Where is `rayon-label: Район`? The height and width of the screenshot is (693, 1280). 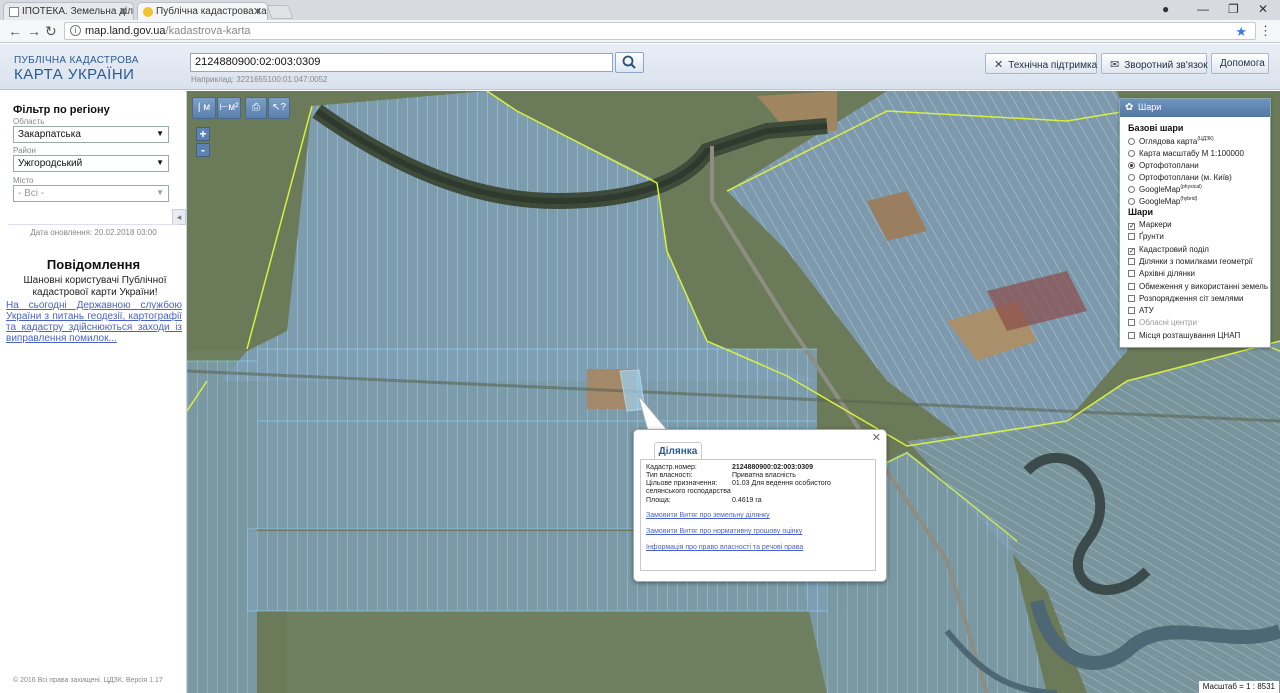
rayon-label: Район is located at coordinates (24, 150).